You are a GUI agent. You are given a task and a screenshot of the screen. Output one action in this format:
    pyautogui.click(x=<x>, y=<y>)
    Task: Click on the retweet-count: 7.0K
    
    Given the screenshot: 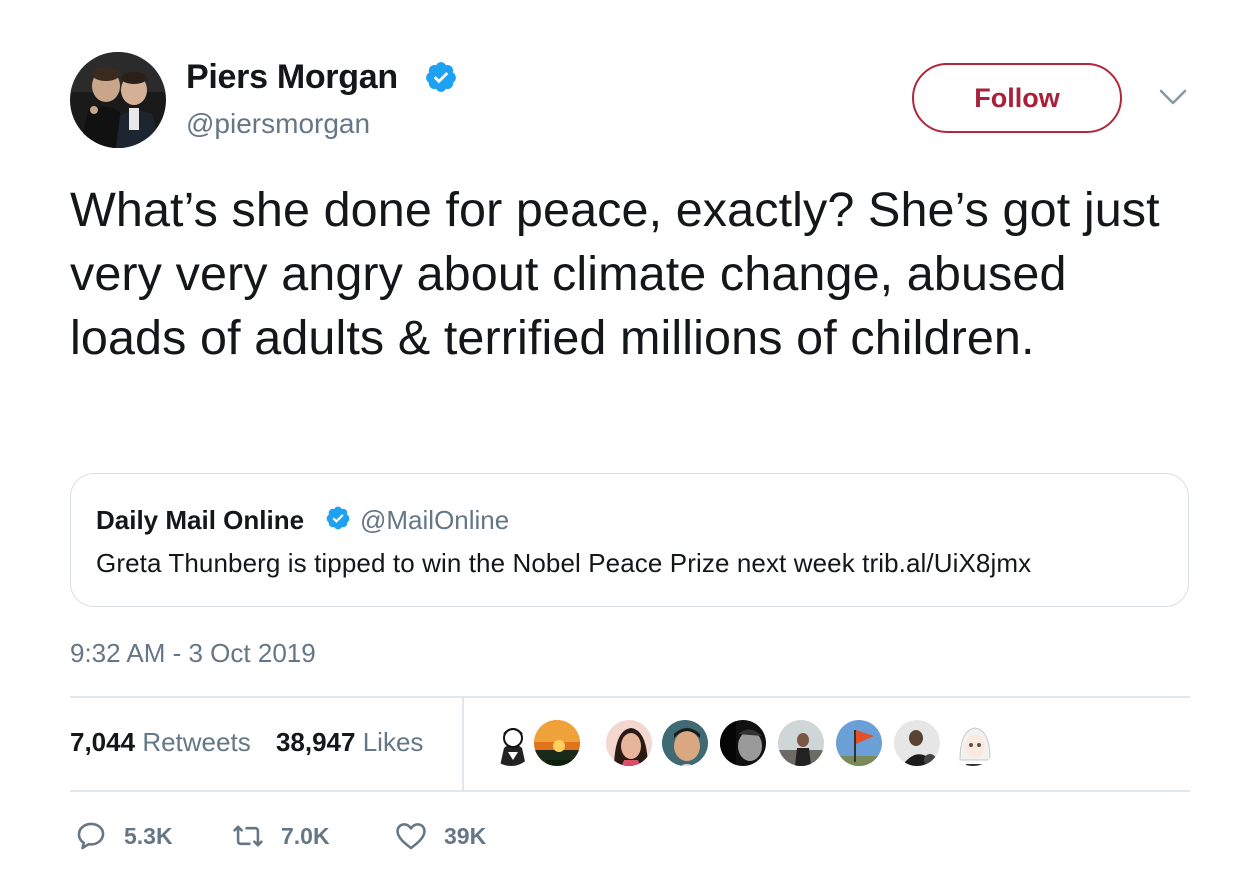 What is the action you would take?
    pyautogui.click(x=305, y=835)
    